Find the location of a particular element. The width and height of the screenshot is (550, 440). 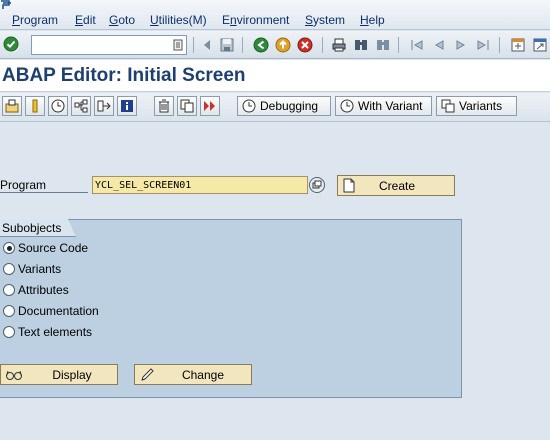

menu-program-label: rogram is located at coordinates (39, 20).